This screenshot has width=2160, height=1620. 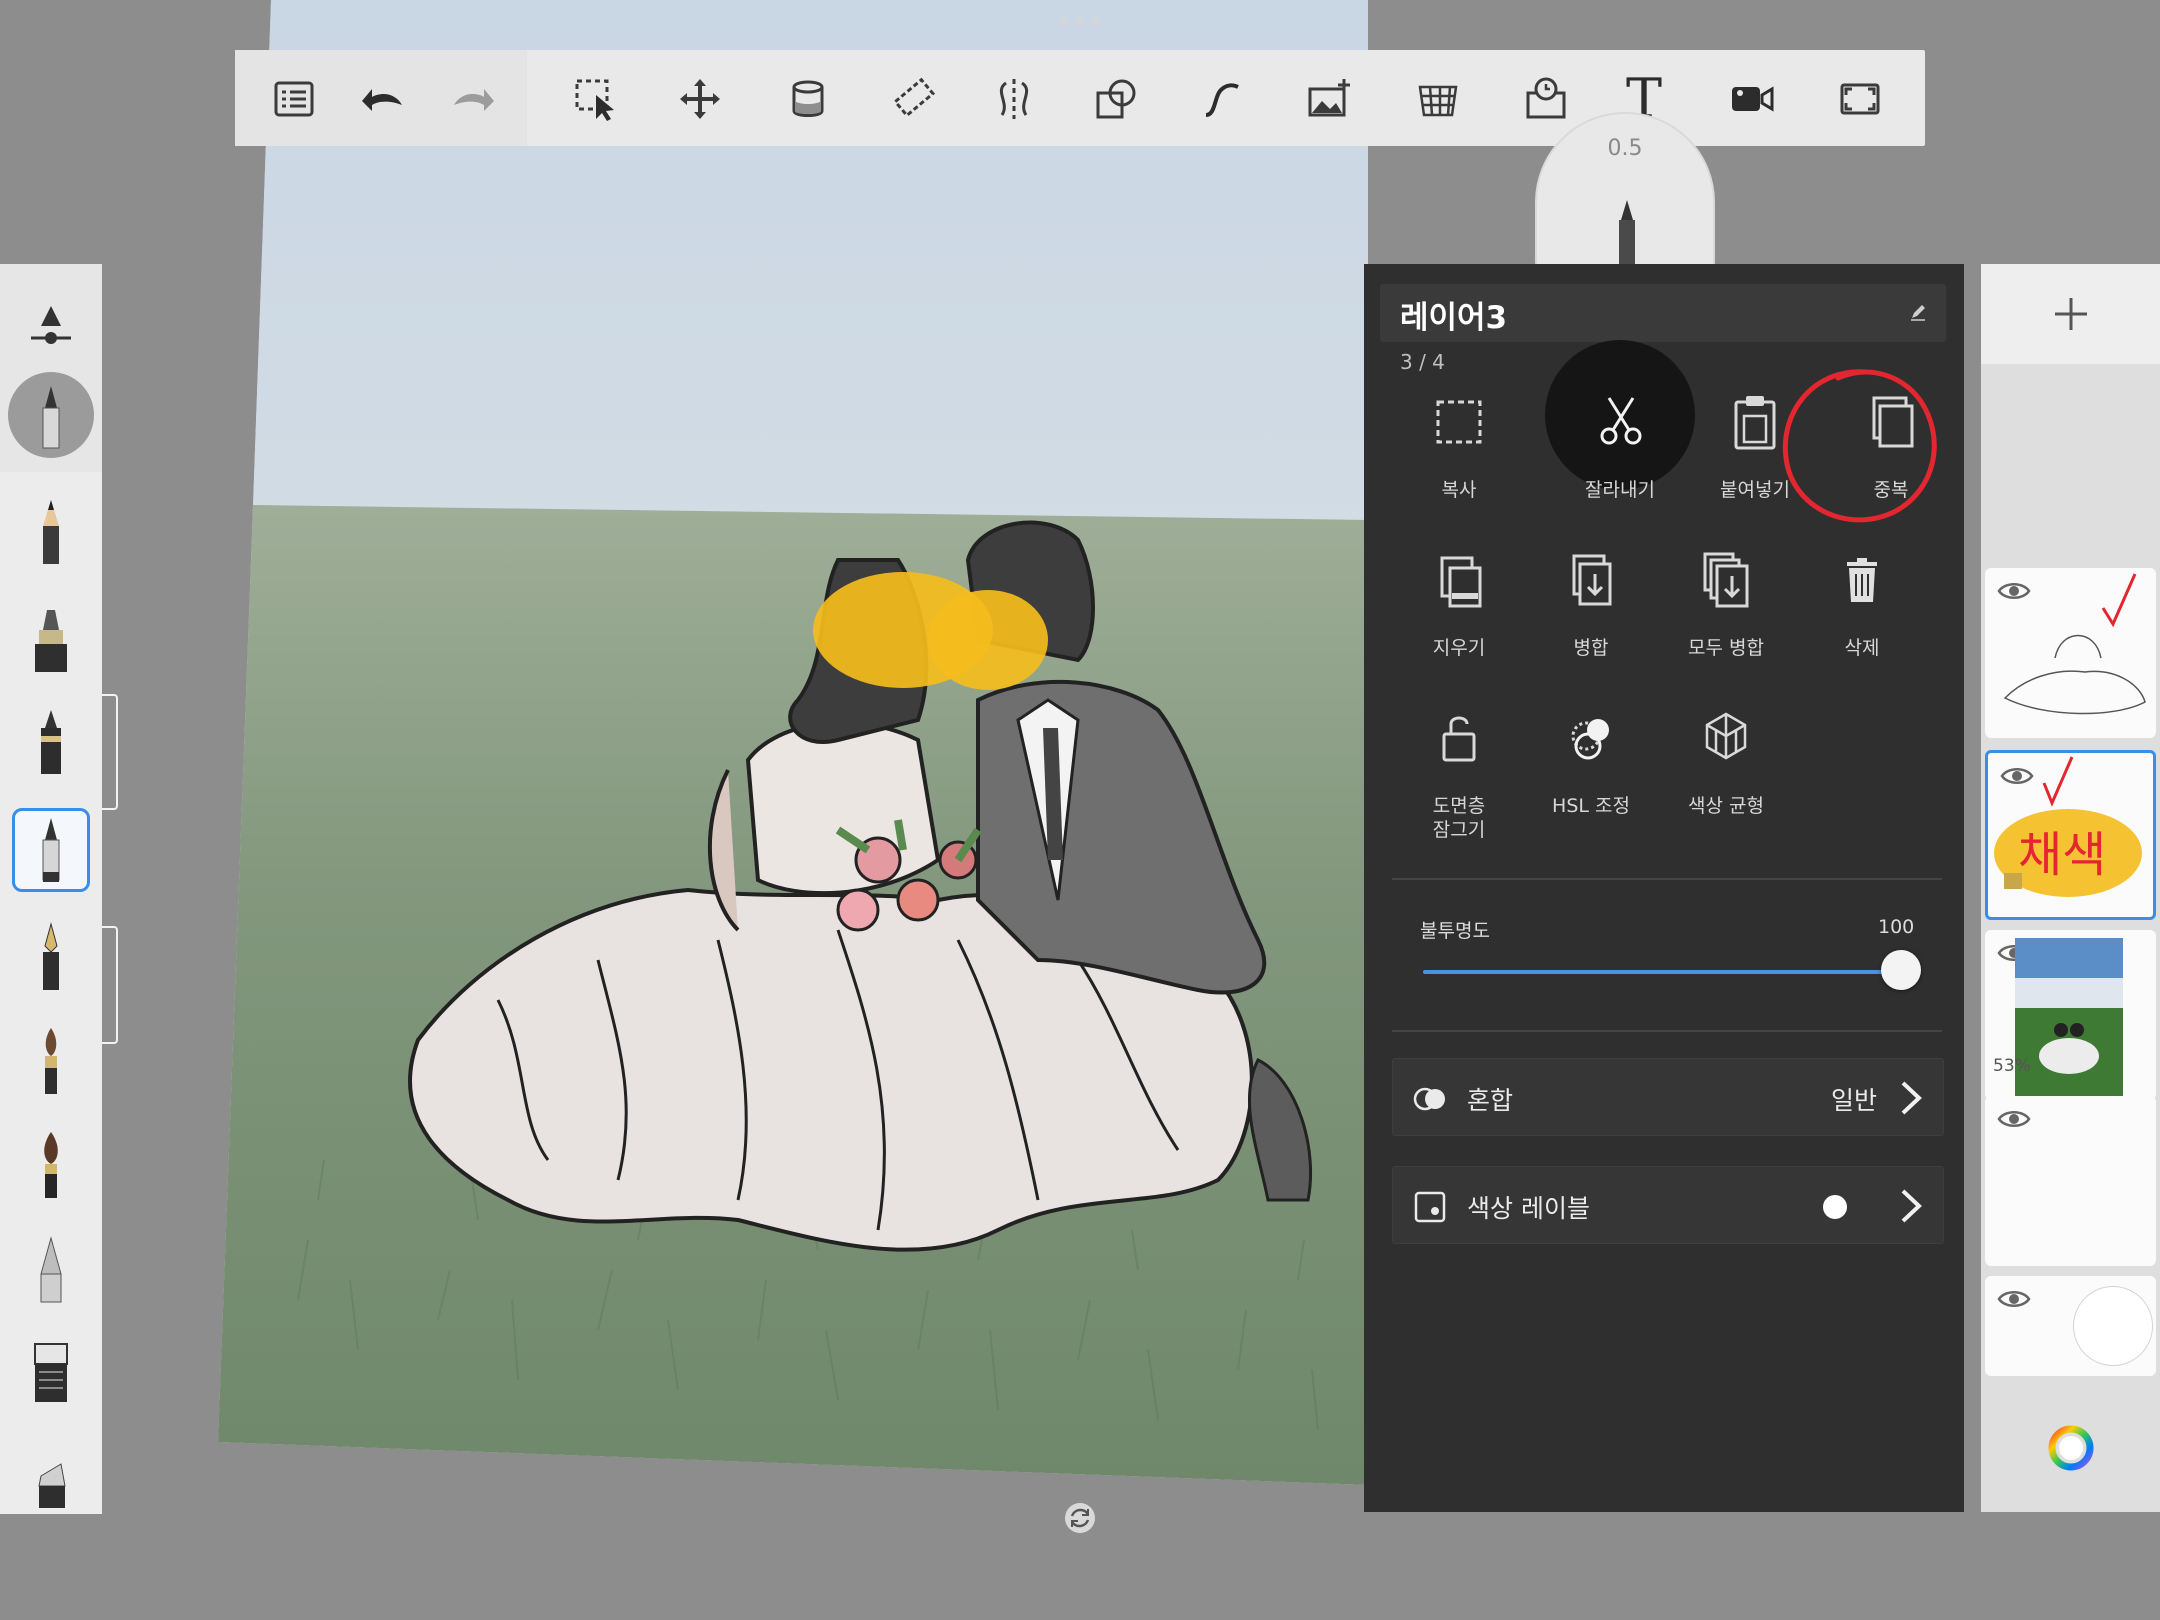 I want to click on drag-handle-icon, so click(x=1080, y=21).